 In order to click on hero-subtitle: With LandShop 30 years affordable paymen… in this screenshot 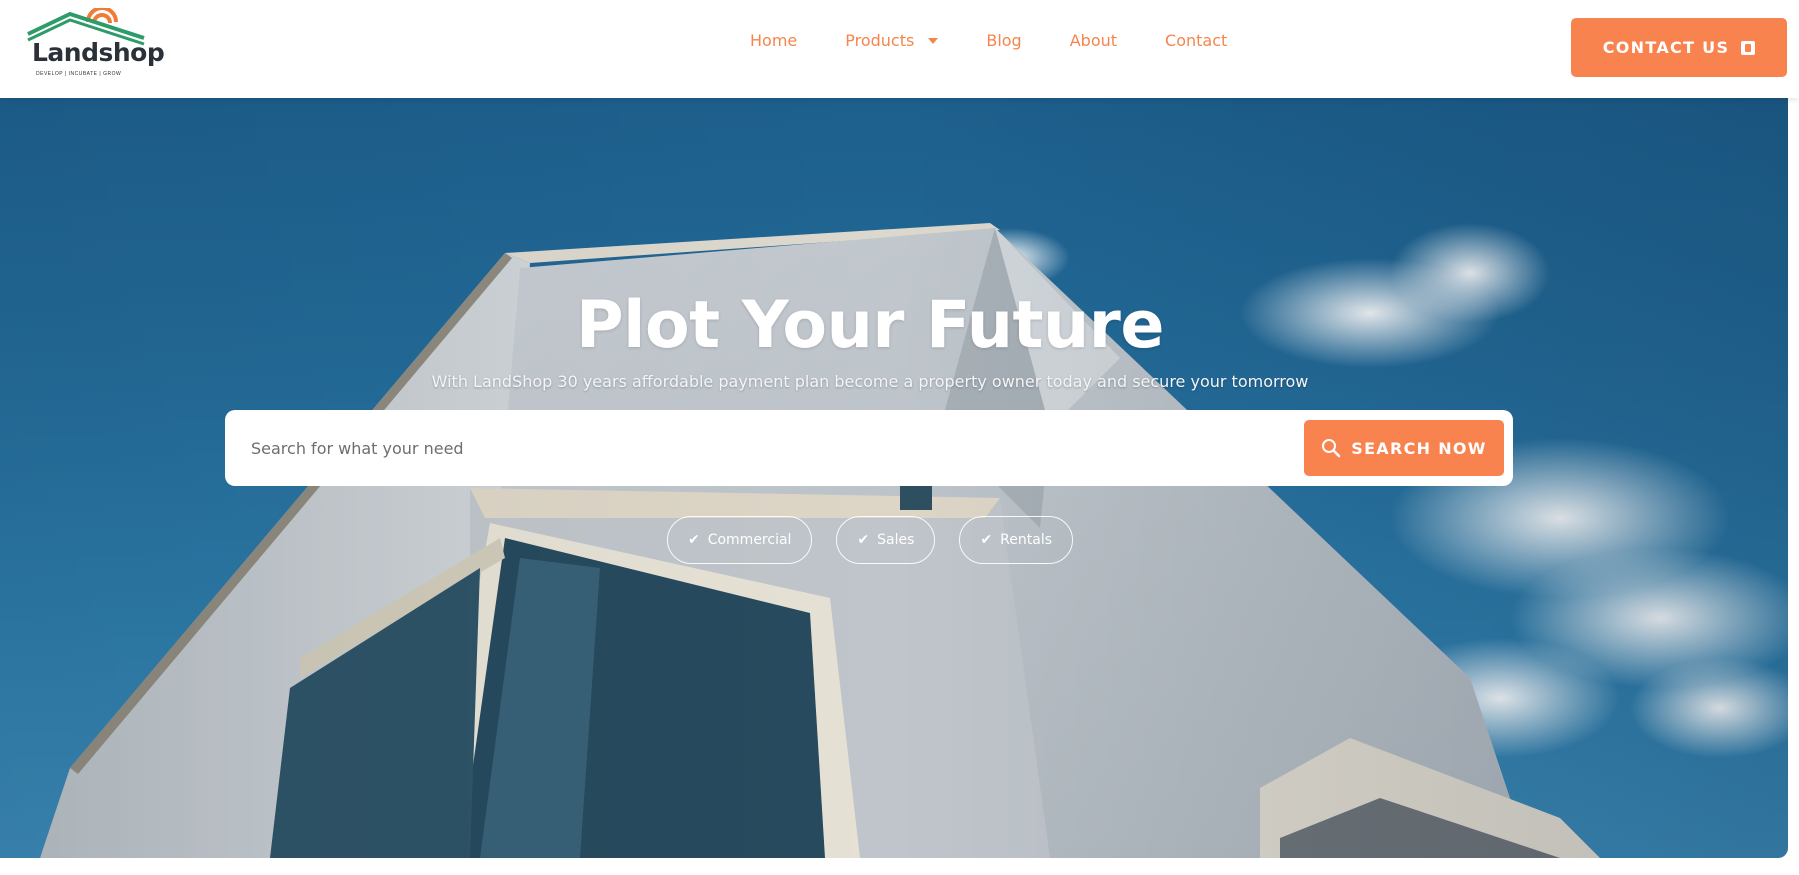, I will do `click(870, 381)`.